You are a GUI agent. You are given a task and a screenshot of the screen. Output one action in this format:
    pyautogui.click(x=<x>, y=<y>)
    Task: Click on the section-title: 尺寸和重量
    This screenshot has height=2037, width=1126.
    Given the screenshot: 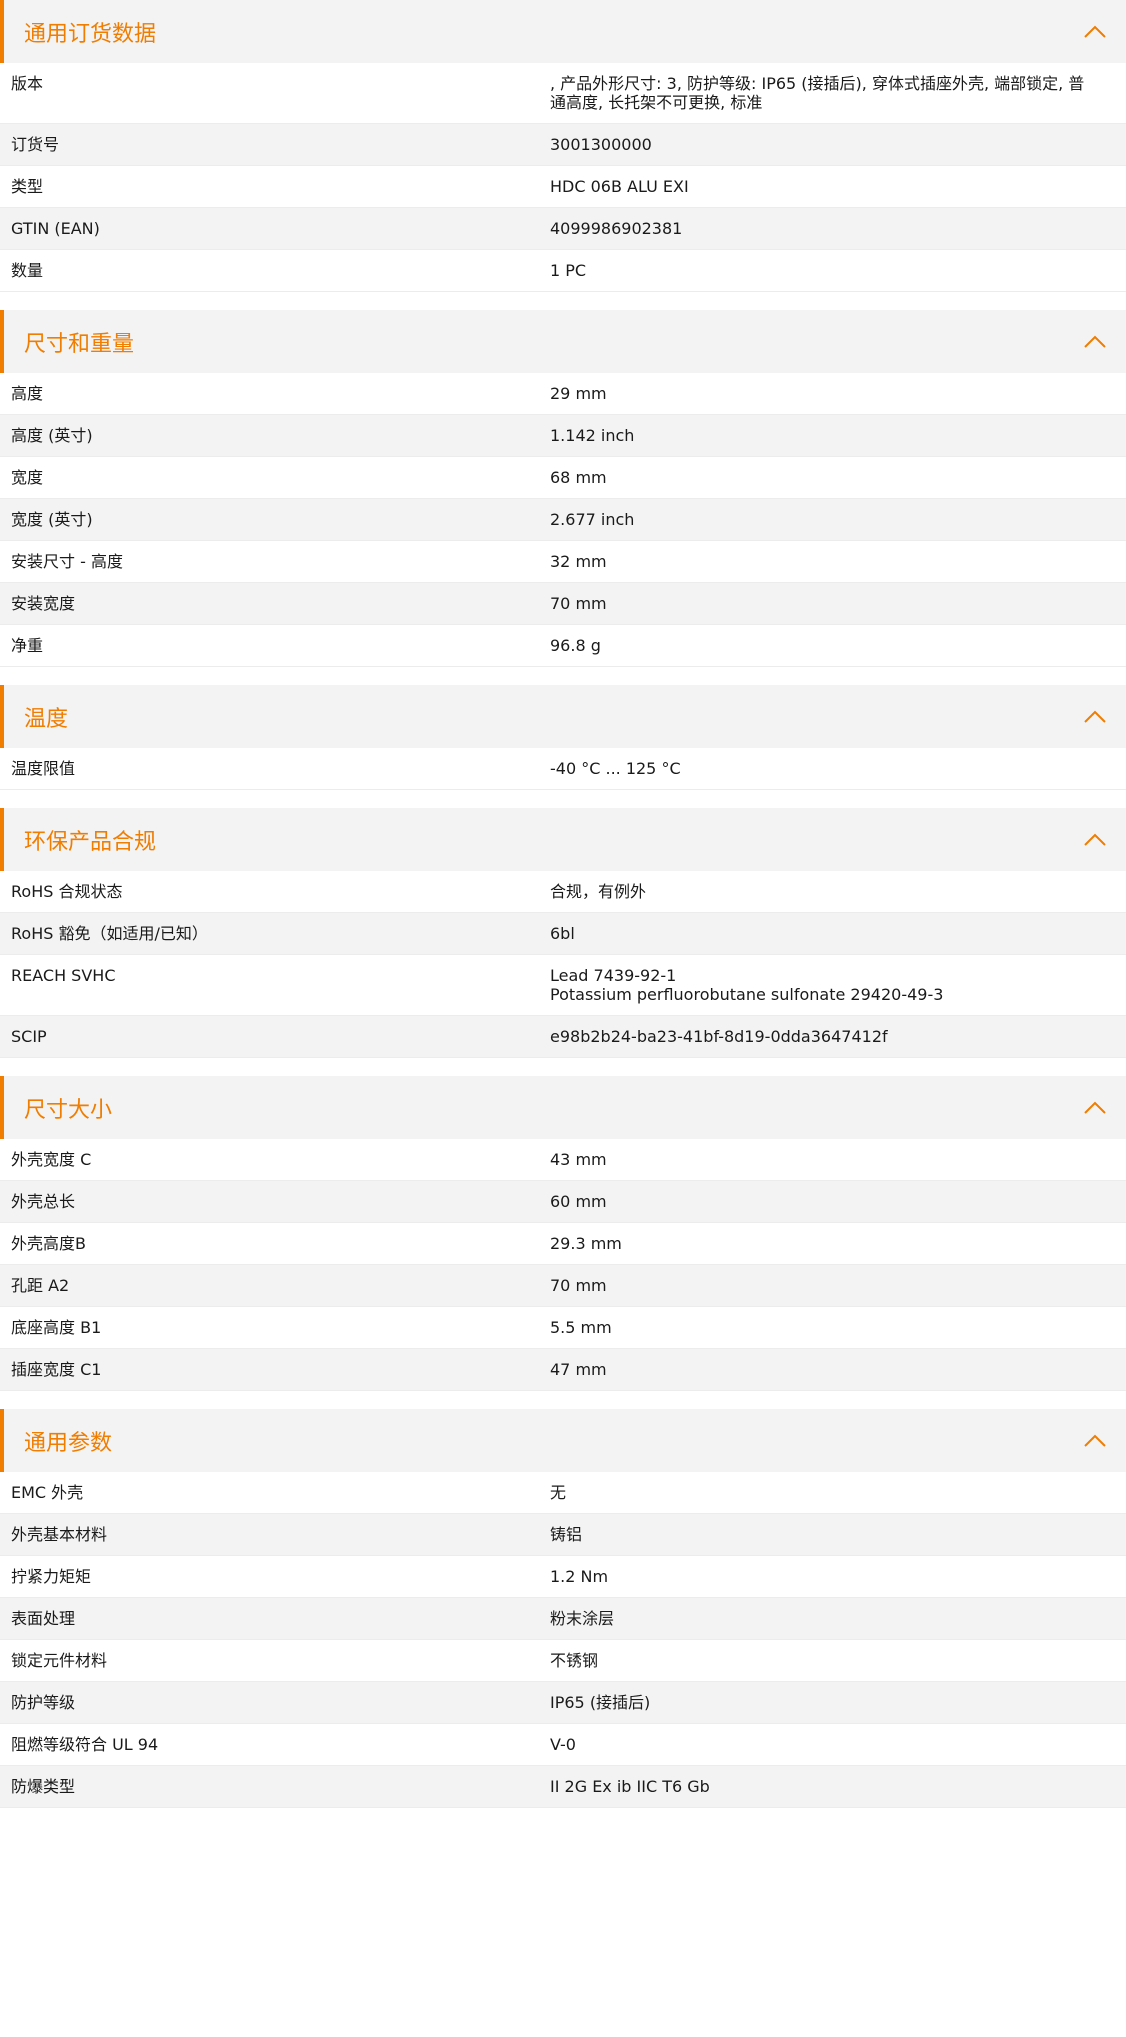 What is the action you would take?
    pyautogui.click(x=79, y=344)
    